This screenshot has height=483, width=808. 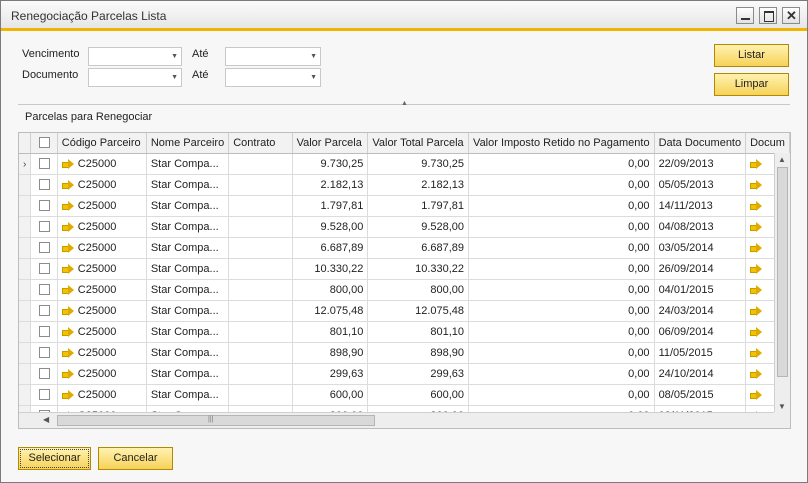 I want to click on column-header: Nome Parceiro, so click(x=188, y=143).